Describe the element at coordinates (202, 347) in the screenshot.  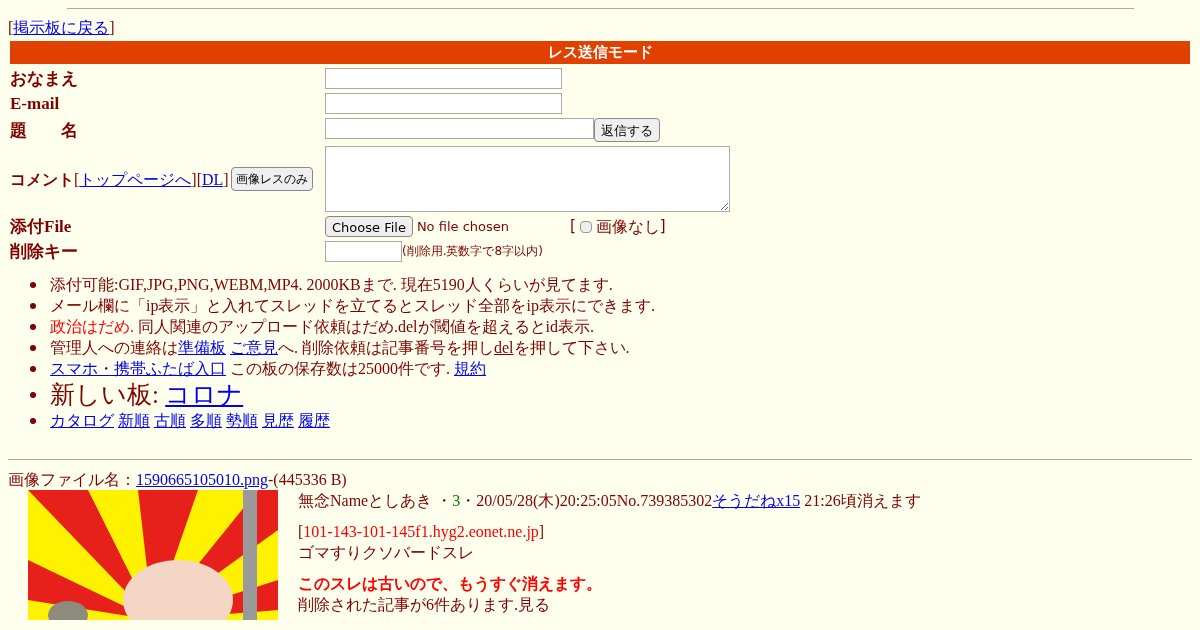
I see `link: 準備板` at that location.